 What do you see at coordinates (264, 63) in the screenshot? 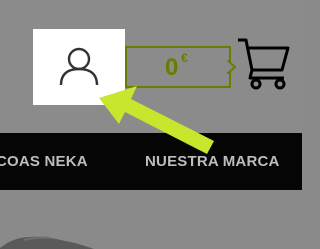
I see `shopping-cart-icon` at bounding box center [264, 63].